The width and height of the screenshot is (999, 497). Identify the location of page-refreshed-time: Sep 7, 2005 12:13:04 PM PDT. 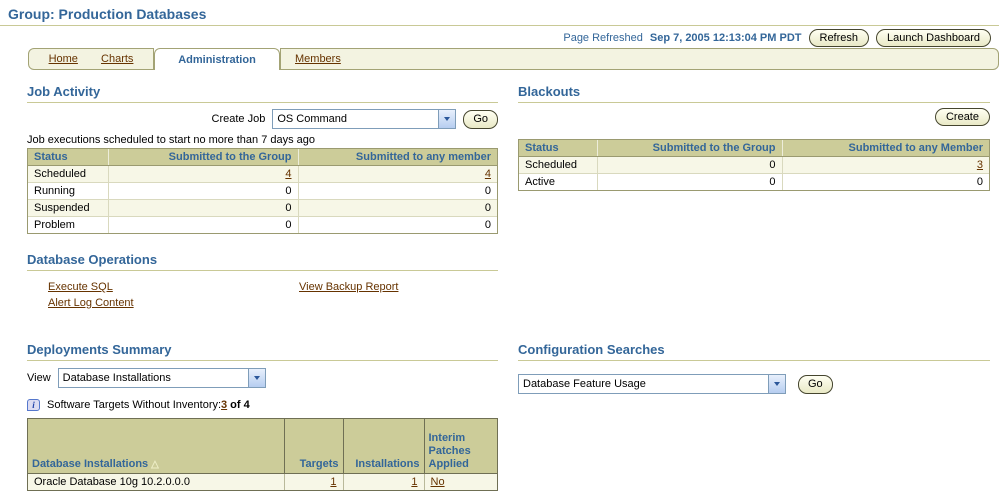
(725, 38).